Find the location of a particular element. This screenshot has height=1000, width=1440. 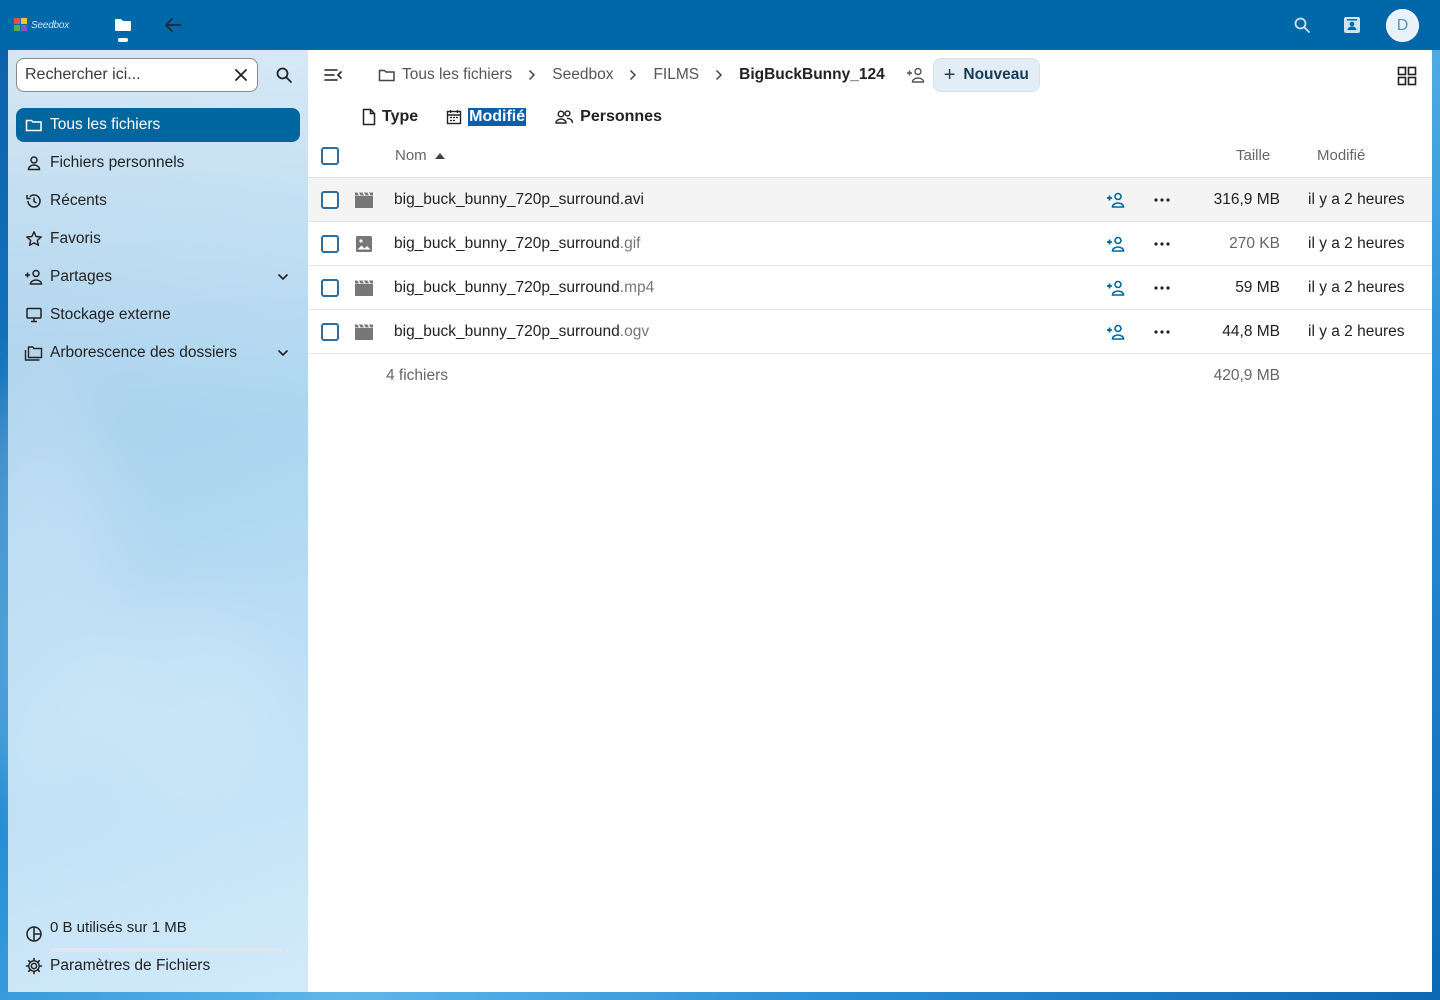

file-size: 59 MB is located at coordinates (1257, 287).